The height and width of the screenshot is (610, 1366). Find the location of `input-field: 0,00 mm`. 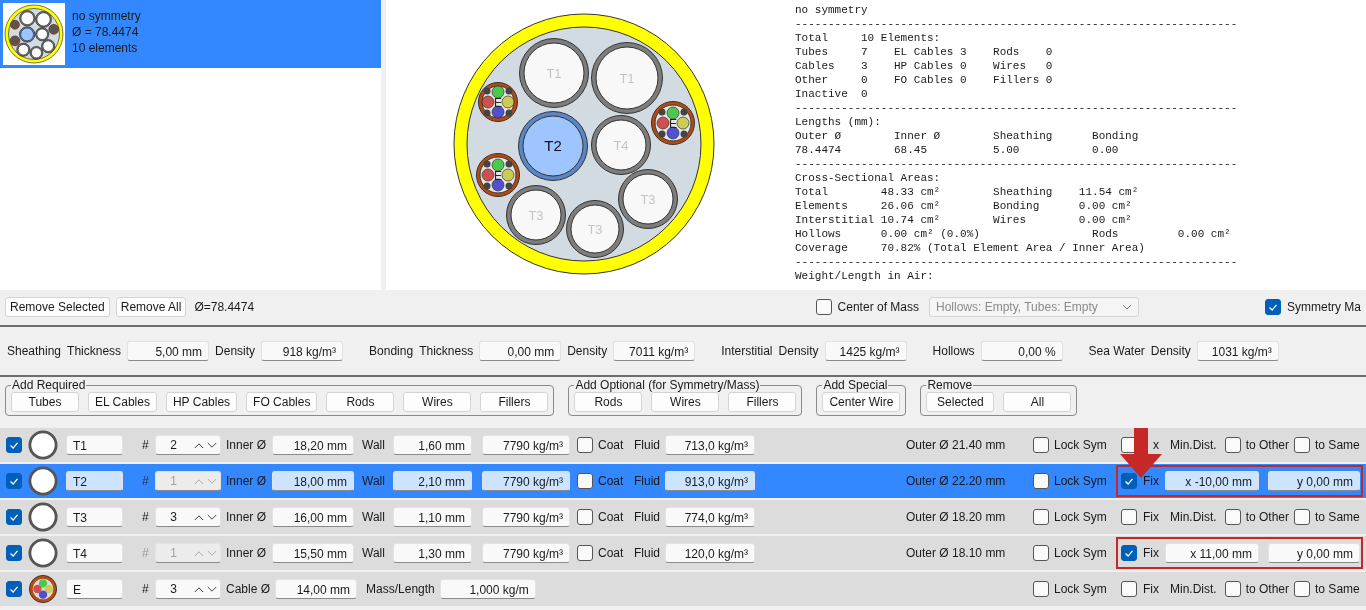

input-field: 0,00 mm is located at coordinates (520, 351).